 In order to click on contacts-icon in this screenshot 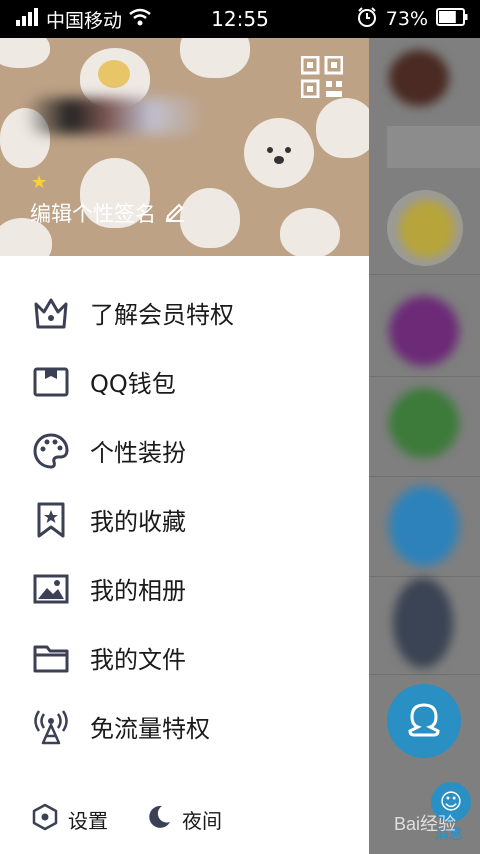, I will do `click(424, 721)`.